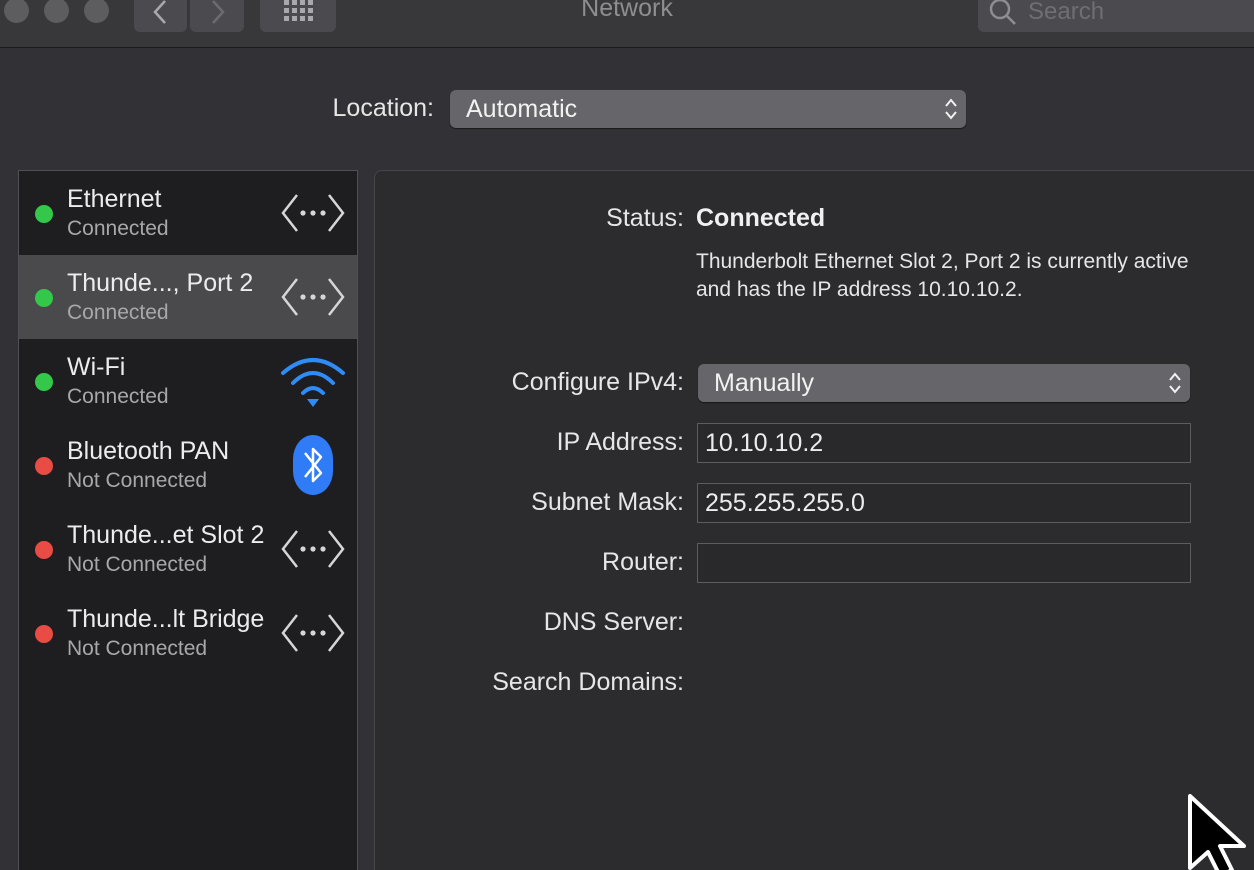  What do you see at coordinates (1138, 13) in the screenshot?
I see `search-input` at bounding box center [1138, 13].